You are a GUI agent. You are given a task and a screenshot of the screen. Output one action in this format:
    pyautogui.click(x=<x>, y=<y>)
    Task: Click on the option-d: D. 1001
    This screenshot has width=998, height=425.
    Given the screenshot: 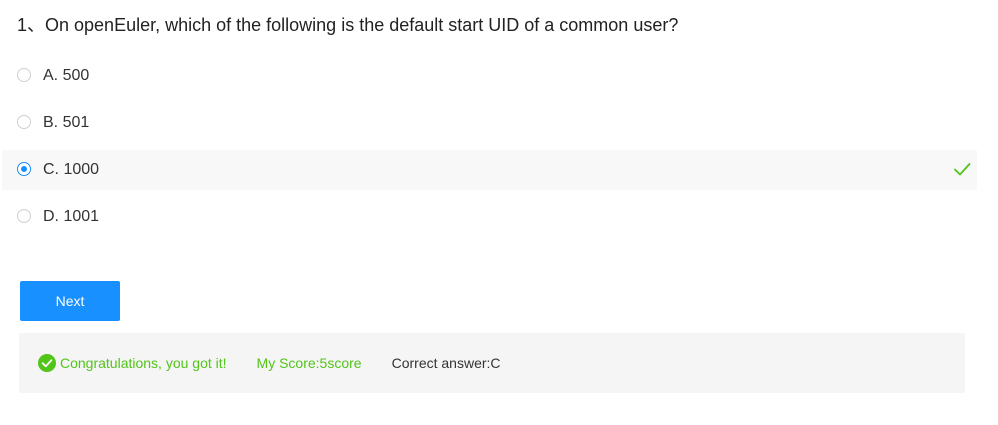 What is the action you would take?
    pyautogui.click(x=489, y=217)
    